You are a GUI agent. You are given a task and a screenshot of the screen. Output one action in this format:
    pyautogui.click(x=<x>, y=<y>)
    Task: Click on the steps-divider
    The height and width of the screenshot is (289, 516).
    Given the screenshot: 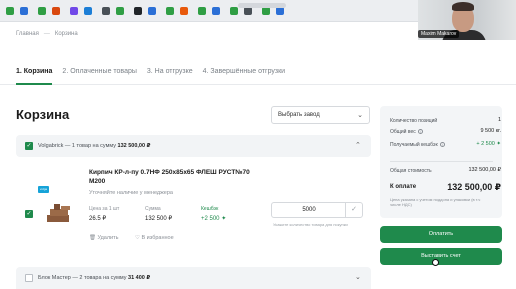 What is the action you would take?
    pyautogui.click(x=258, y=84)
    